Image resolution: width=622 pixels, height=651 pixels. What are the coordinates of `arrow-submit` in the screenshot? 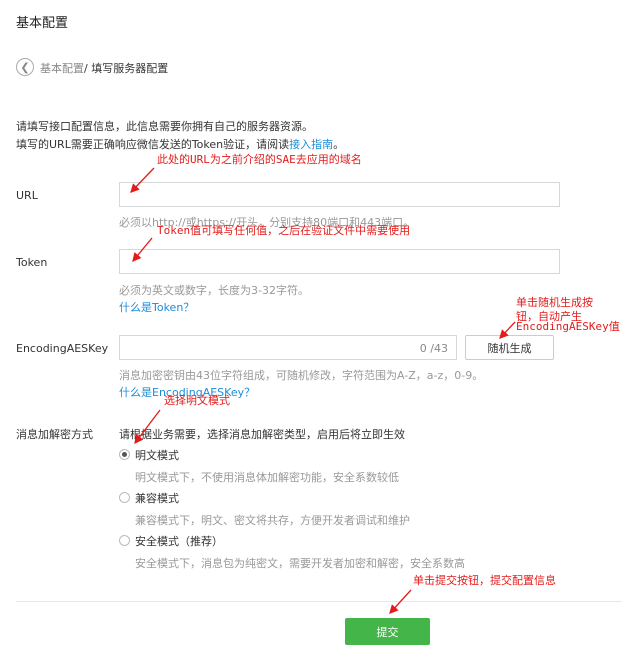 It's located at (400, 601).